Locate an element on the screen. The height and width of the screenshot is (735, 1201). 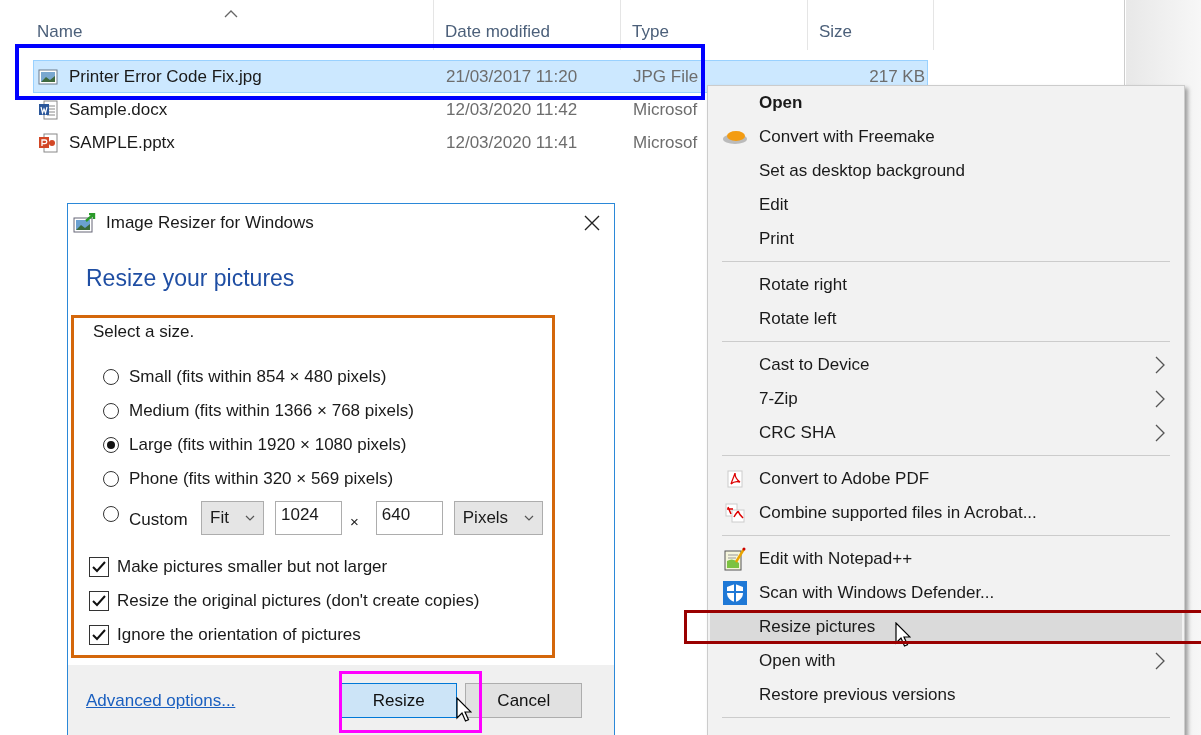
app-icon is located at coordinates (85, 223).